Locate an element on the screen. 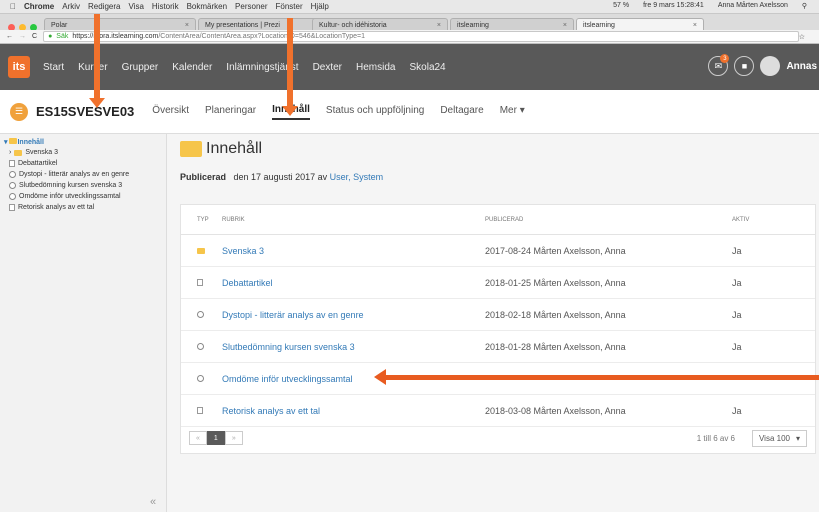 This screenshot has width=819, height=512. tab-mer: Mer ▾ is located at coordinates (512, 112).